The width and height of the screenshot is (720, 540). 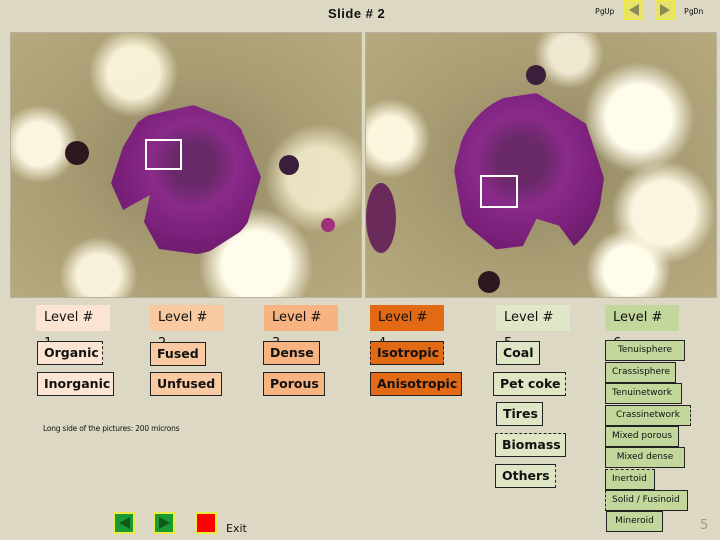 I want to click on level-4-header: Level # 4, so click(x=407, y=328).